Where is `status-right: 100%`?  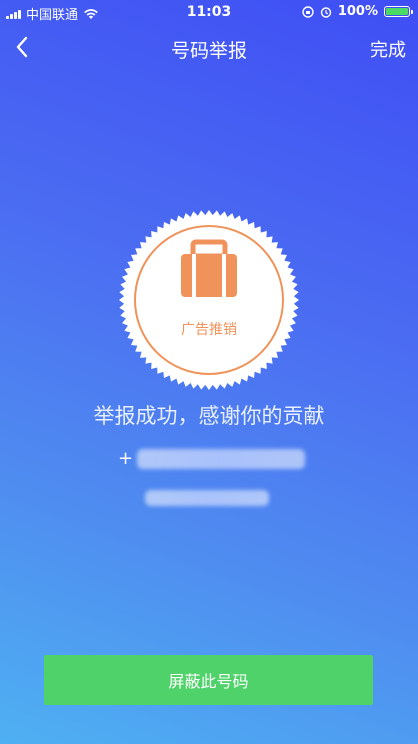
status-right: 100% is located at coordinates (357, 11).